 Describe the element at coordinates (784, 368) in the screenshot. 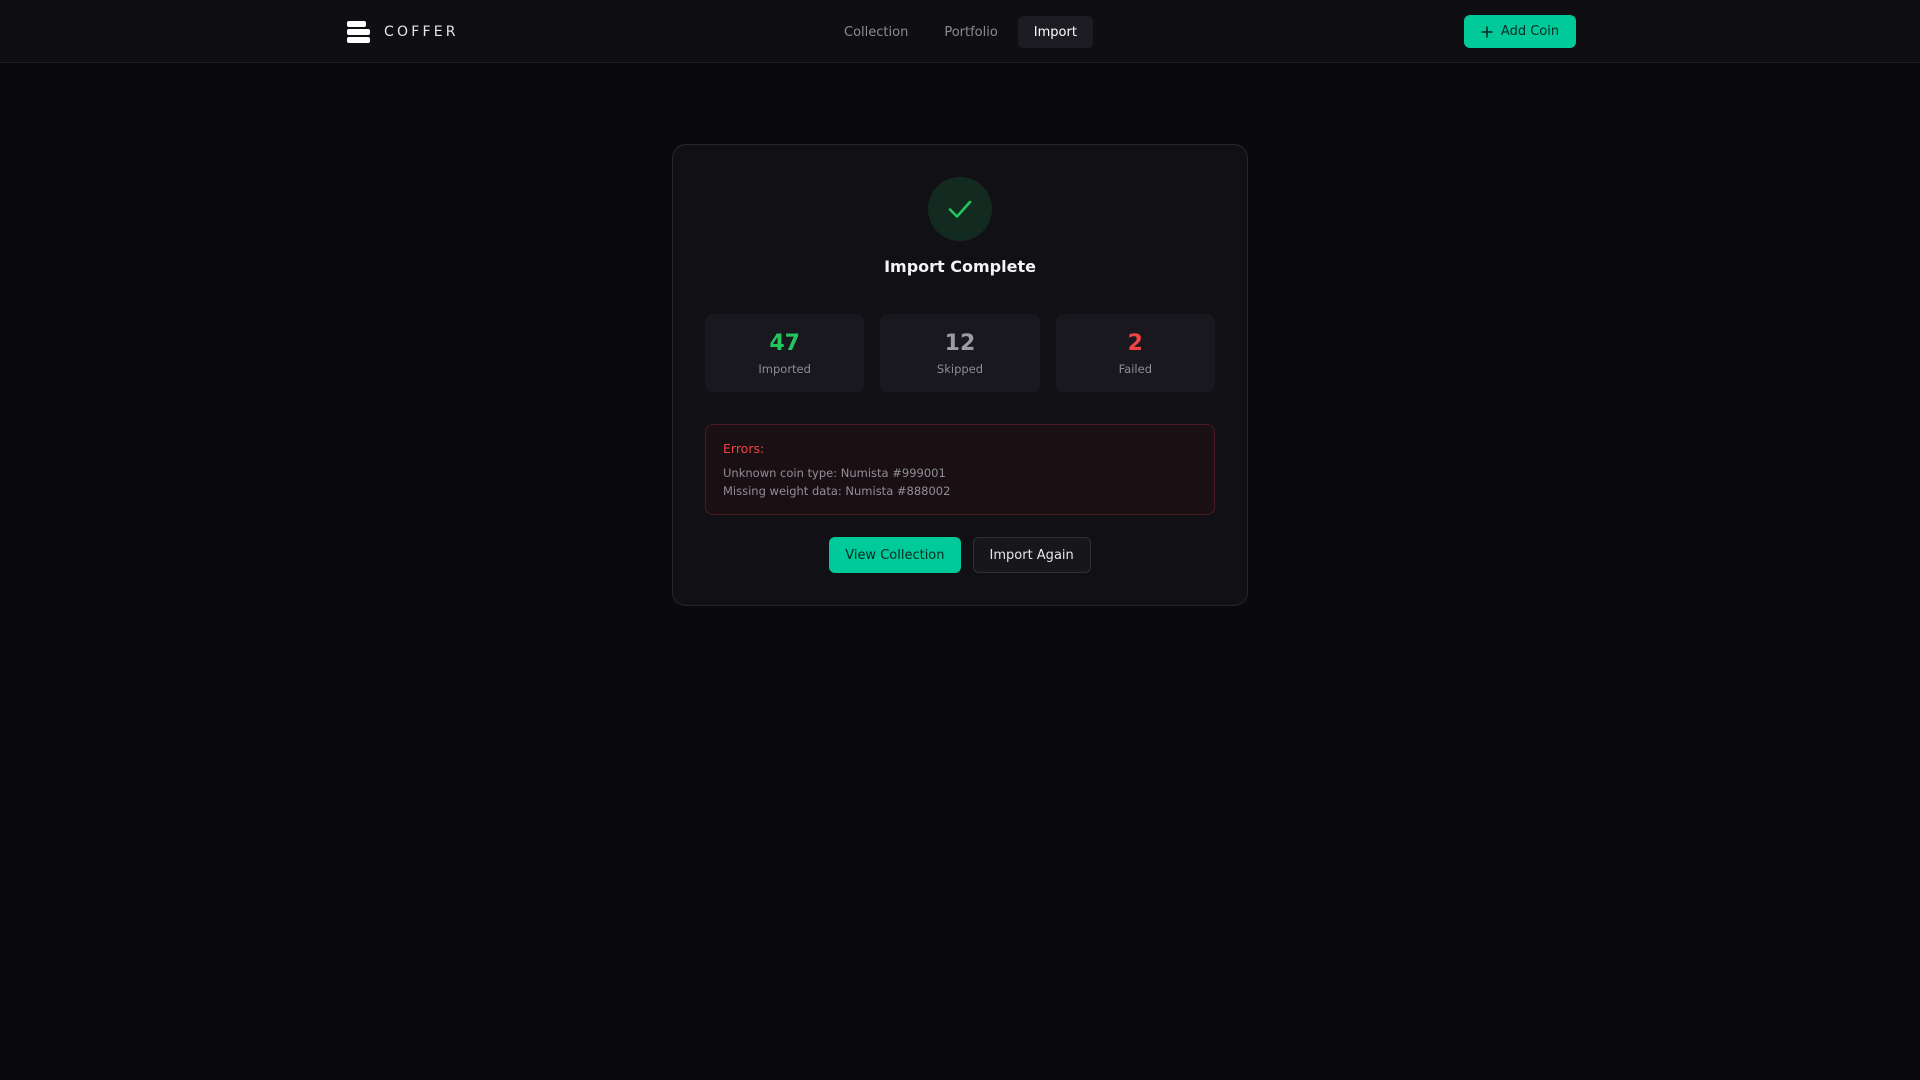

I see `imported-label: Imported` at that location.